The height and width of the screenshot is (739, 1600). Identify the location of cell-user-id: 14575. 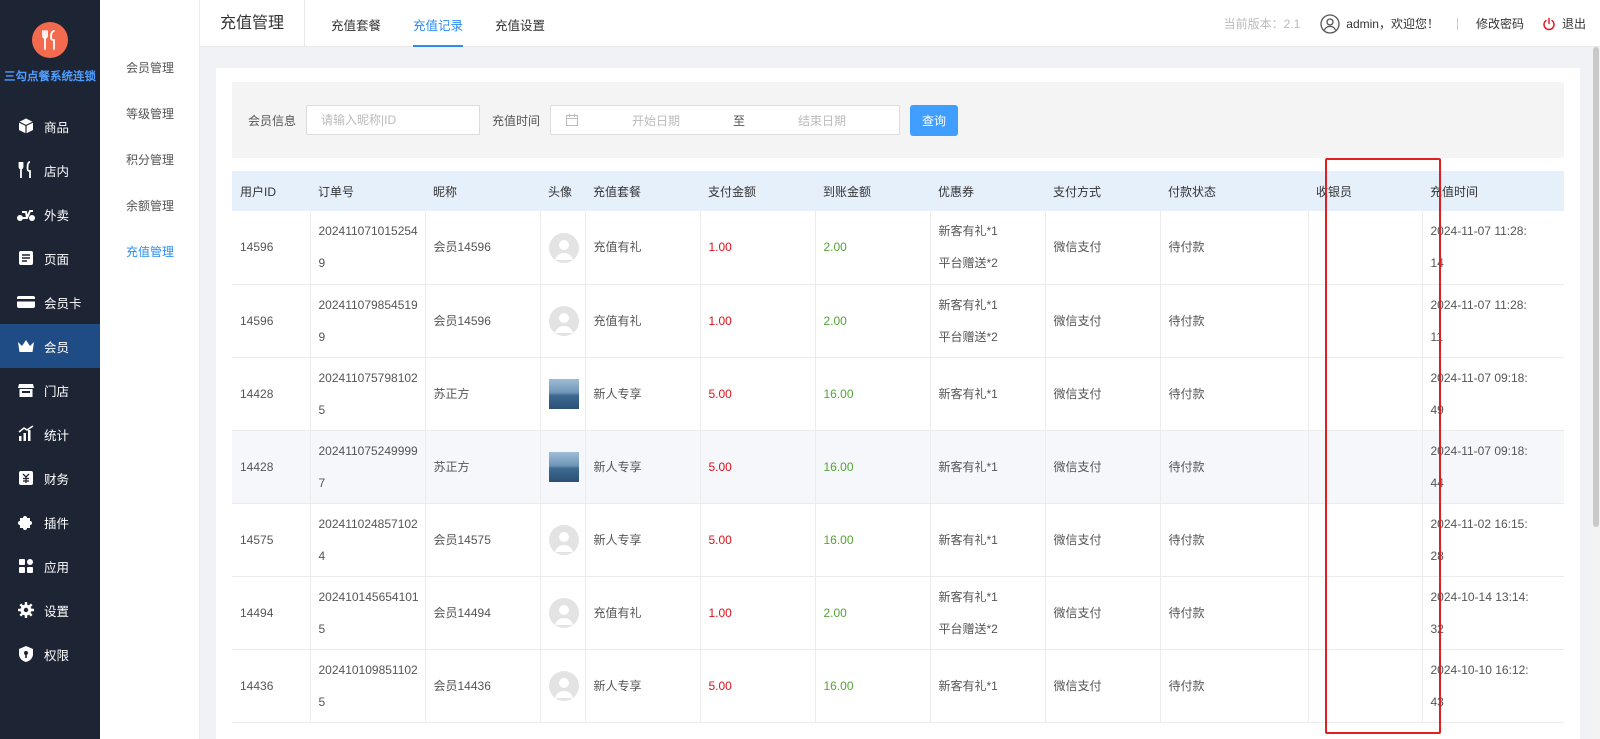
(271, 540).